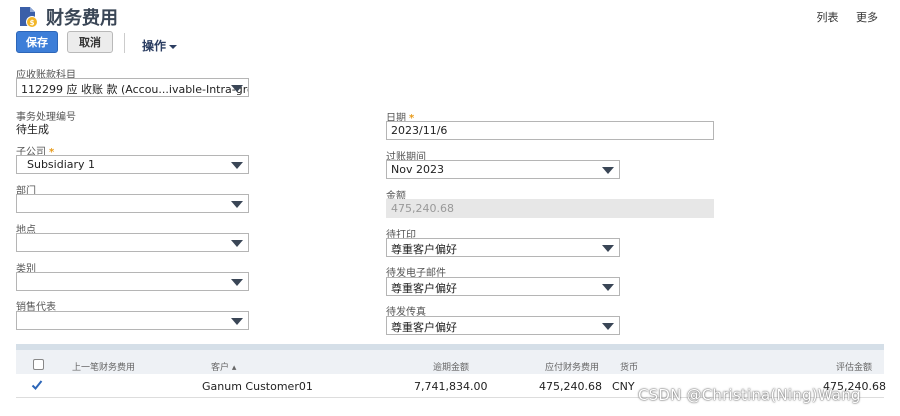 The width and height of the screenshot is (900, 416). I want to click on checkmark-icon, so click(37, 385).